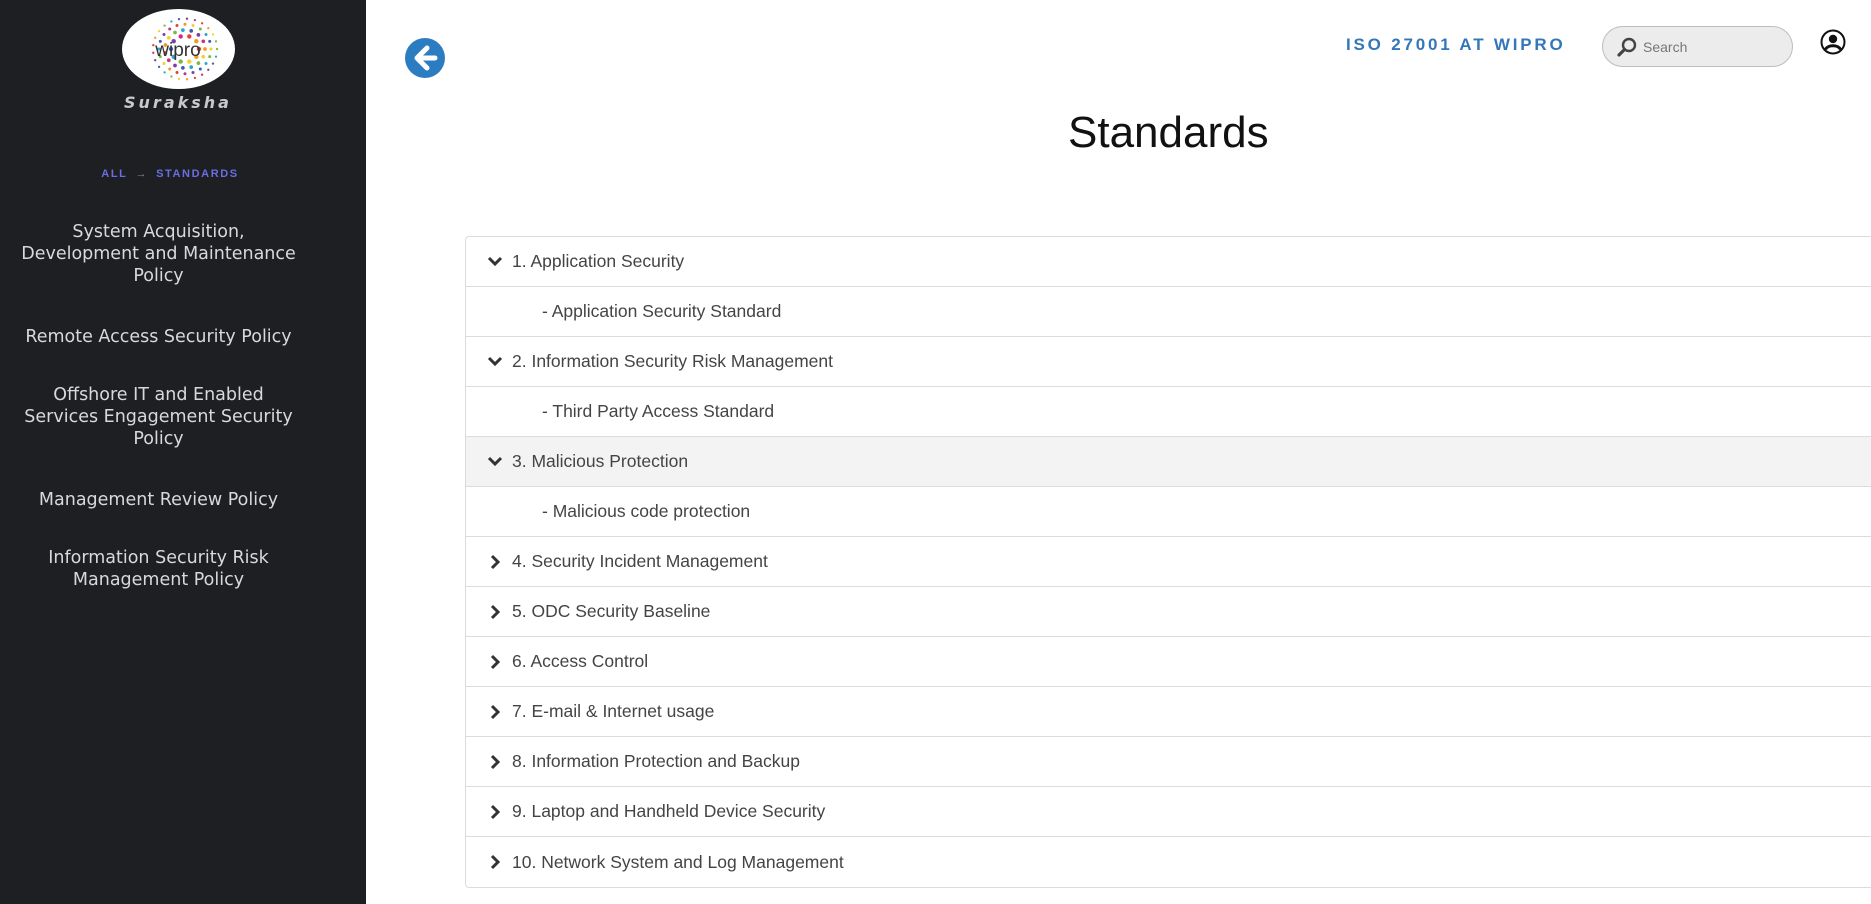 Image resolution: width=1871 pixels, height=904 pixels. What do you see at coordinates (197, 174) in the screenshot?
I see `breadcrumb-current: STANDARDS` at bounding box center [197, 174].